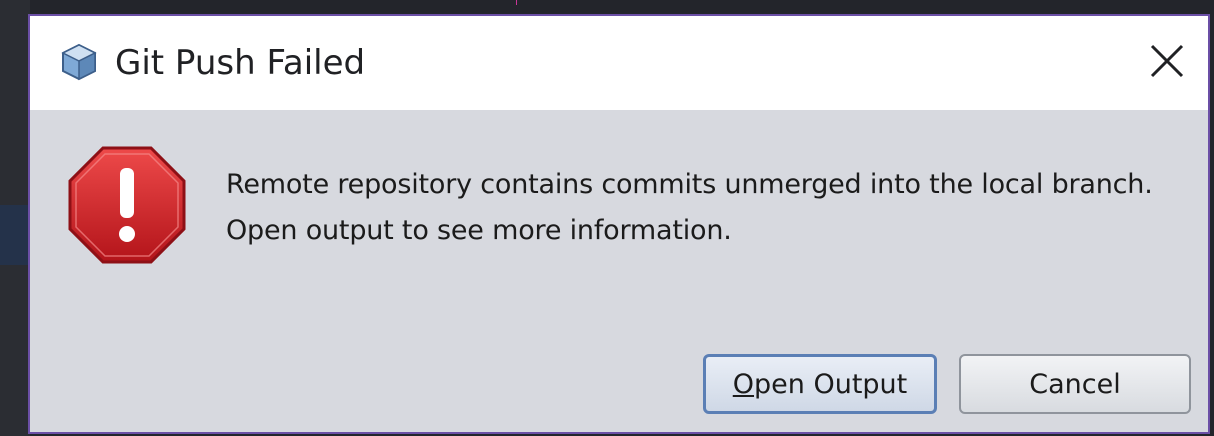 Image resolution: width=1214 pixels, height=436 pixels. Describe the element at coordinates (15, 235) in the screenshot. I see `editor-selected-line` at that location.